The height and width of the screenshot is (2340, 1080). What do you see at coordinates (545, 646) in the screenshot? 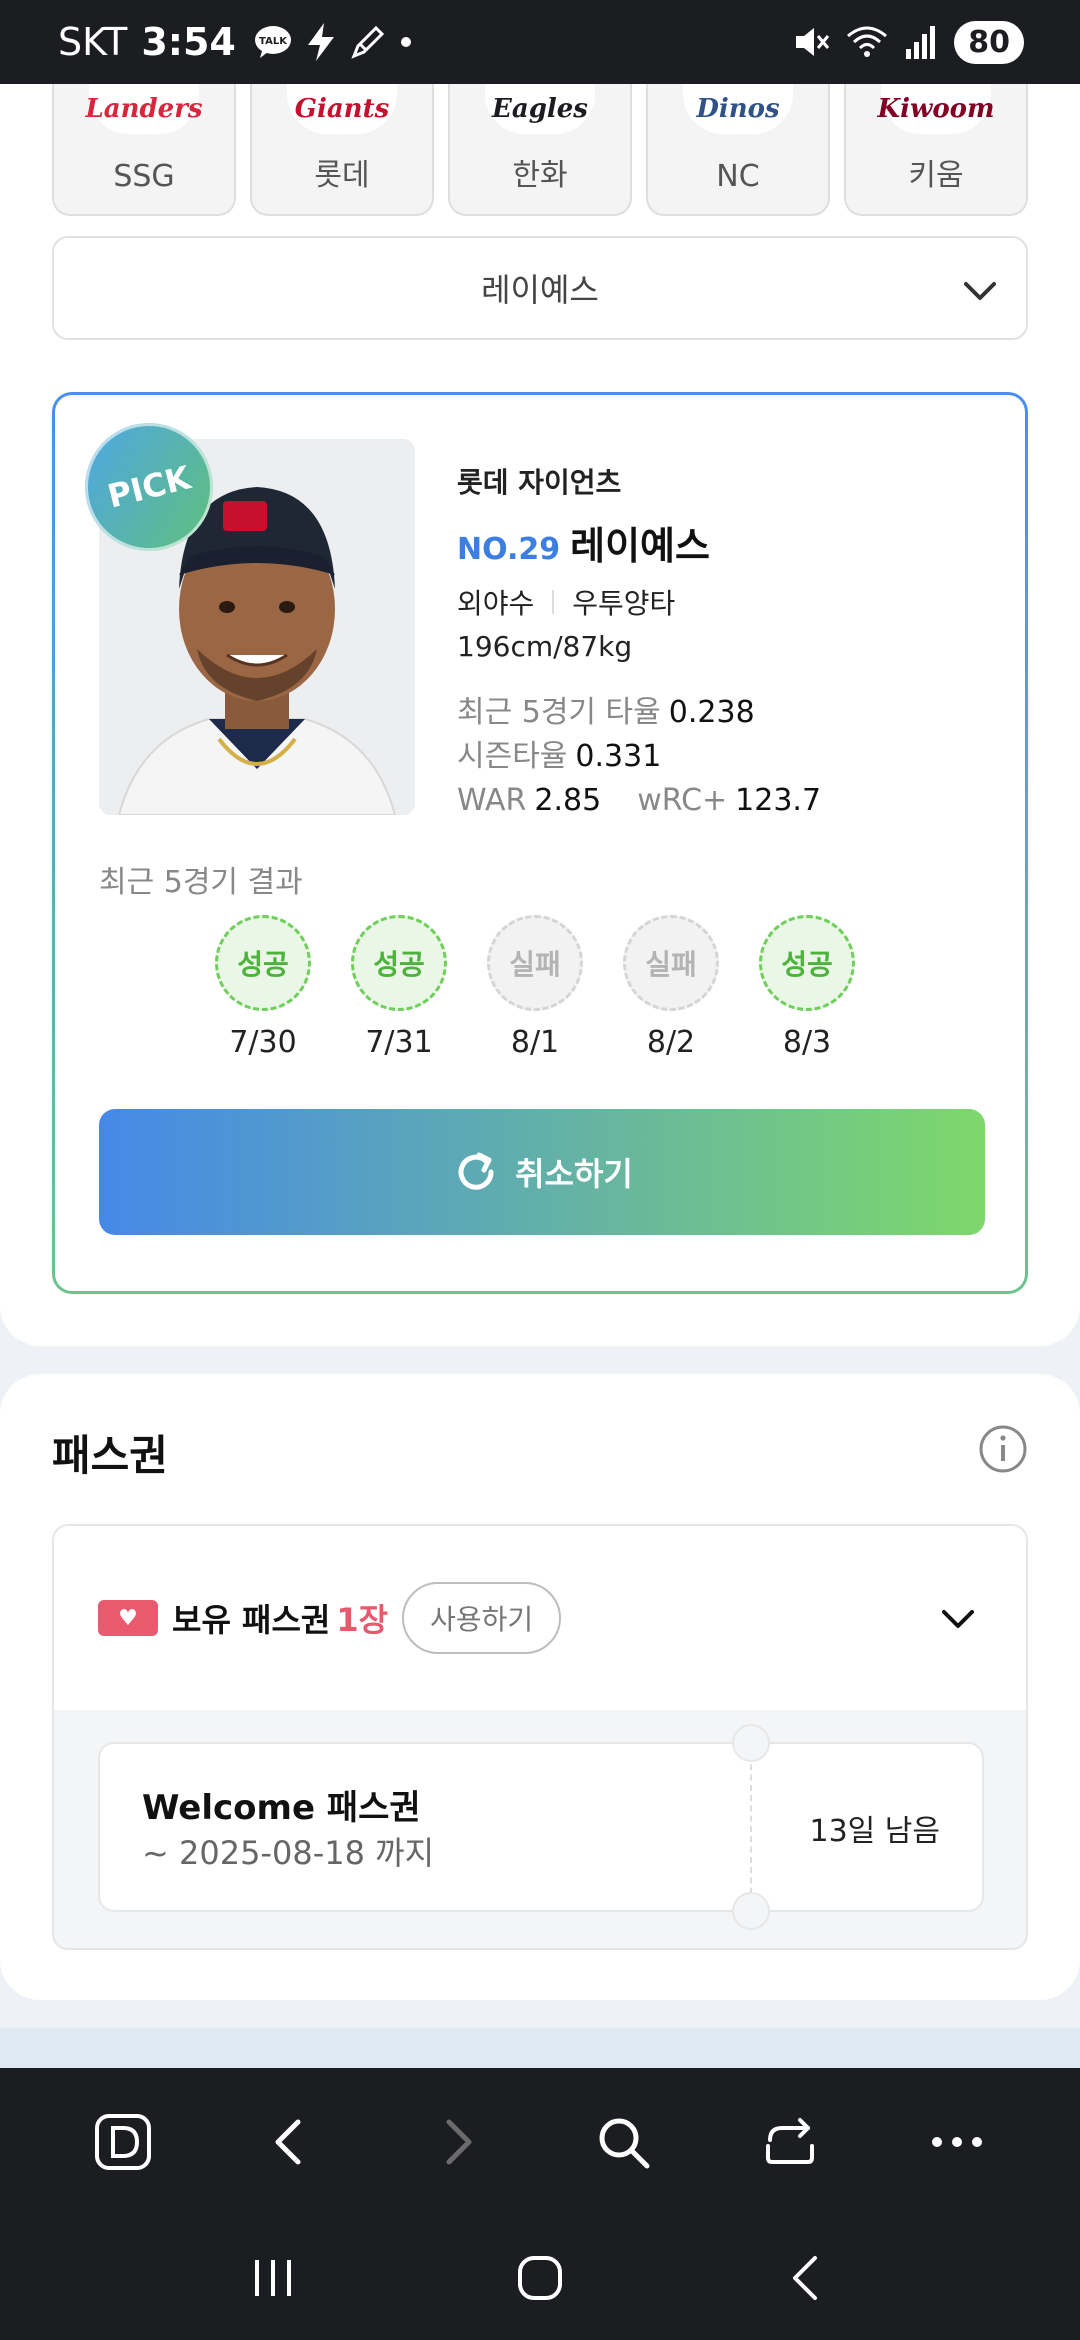
I see `player-body: 196cm/87kg` at bounding box center [545, 646].